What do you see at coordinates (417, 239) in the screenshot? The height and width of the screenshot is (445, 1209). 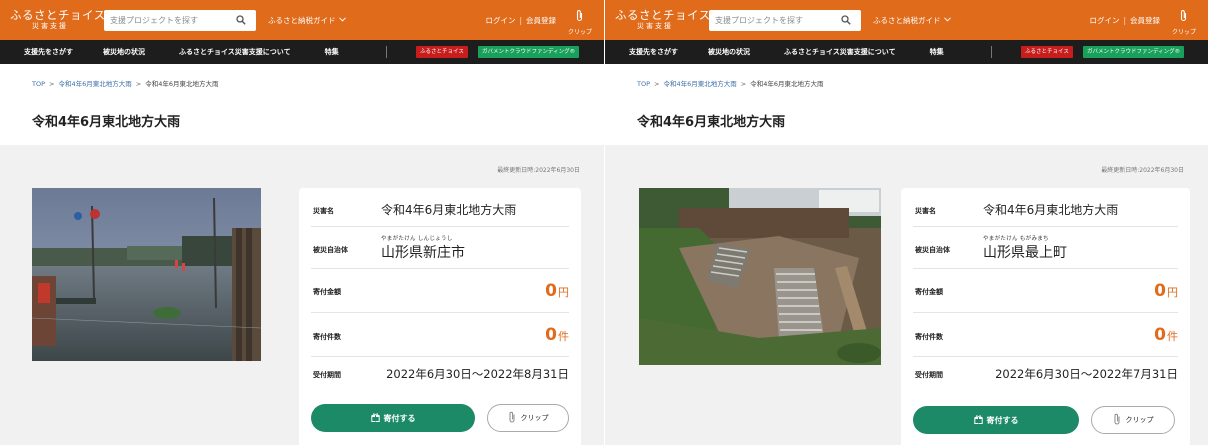 I see `municipality-ruby: やまがたけん しんじょうし` at bounding box center [417, 239].